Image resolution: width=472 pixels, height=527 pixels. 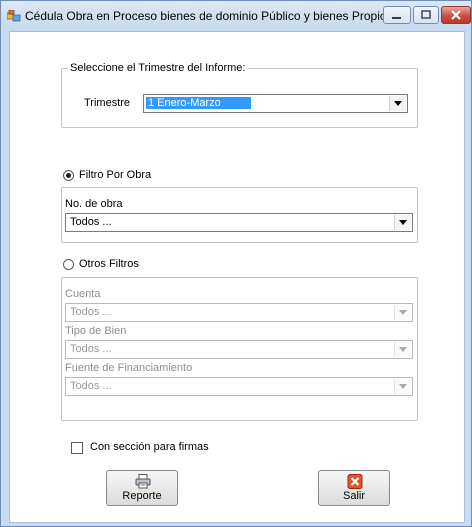 What do you see at coordinates (354, 488) in the screenshot?
I see `salir-button: Salir` at bounding box center [354, 488].